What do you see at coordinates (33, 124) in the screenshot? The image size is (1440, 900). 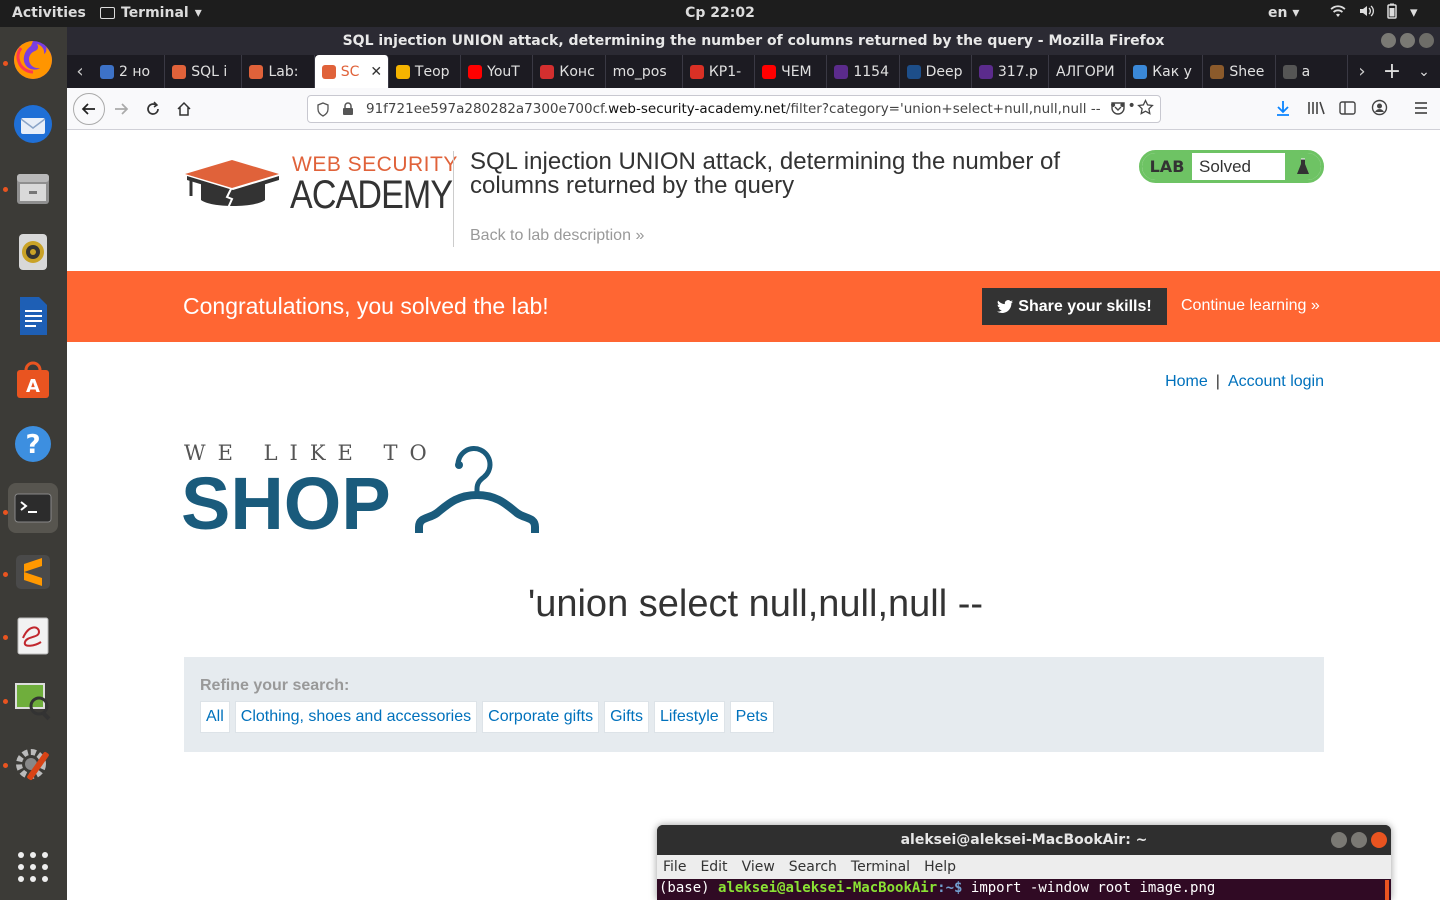 I see `thunderbird-icon` at bounding box center [33, 124].